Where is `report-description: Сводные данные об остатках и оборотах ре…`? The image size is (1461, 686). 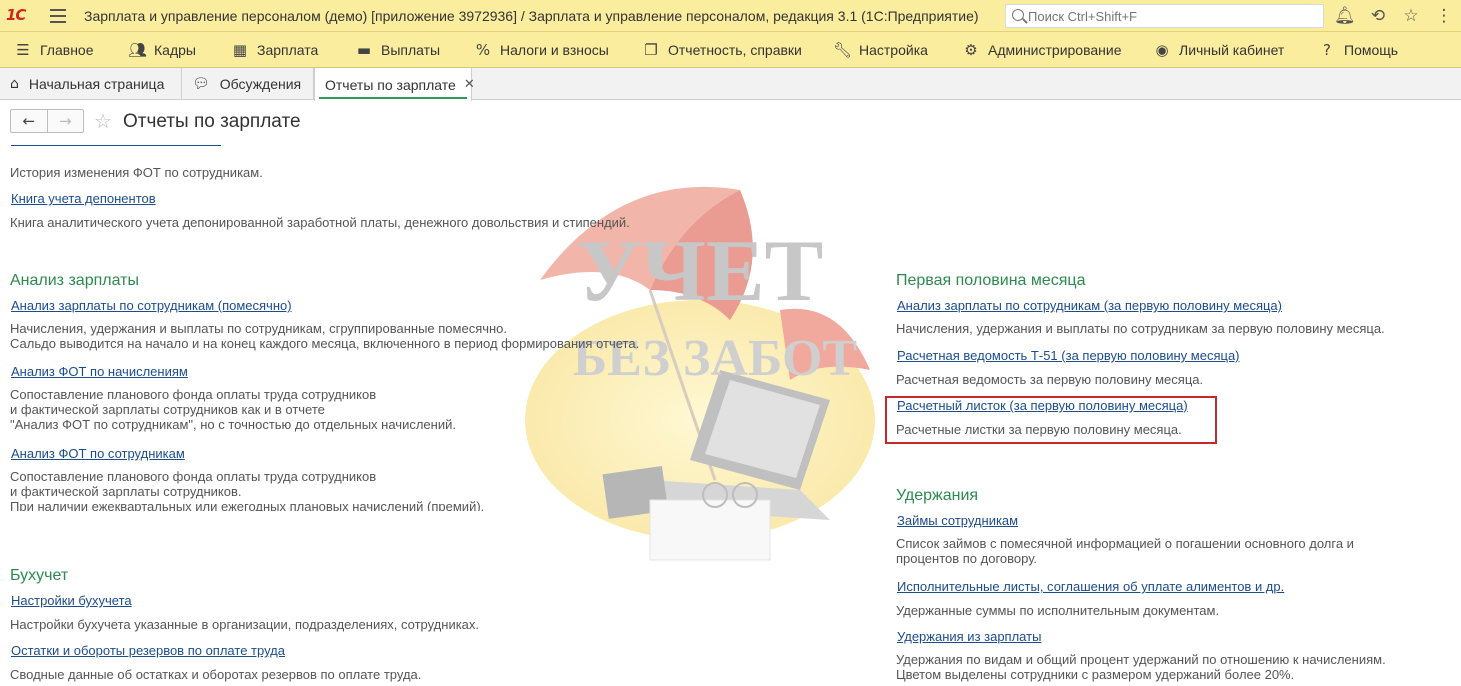
report-description: Сводные данные об остатках и оборотах ре… is located at coordinates (216, 674).